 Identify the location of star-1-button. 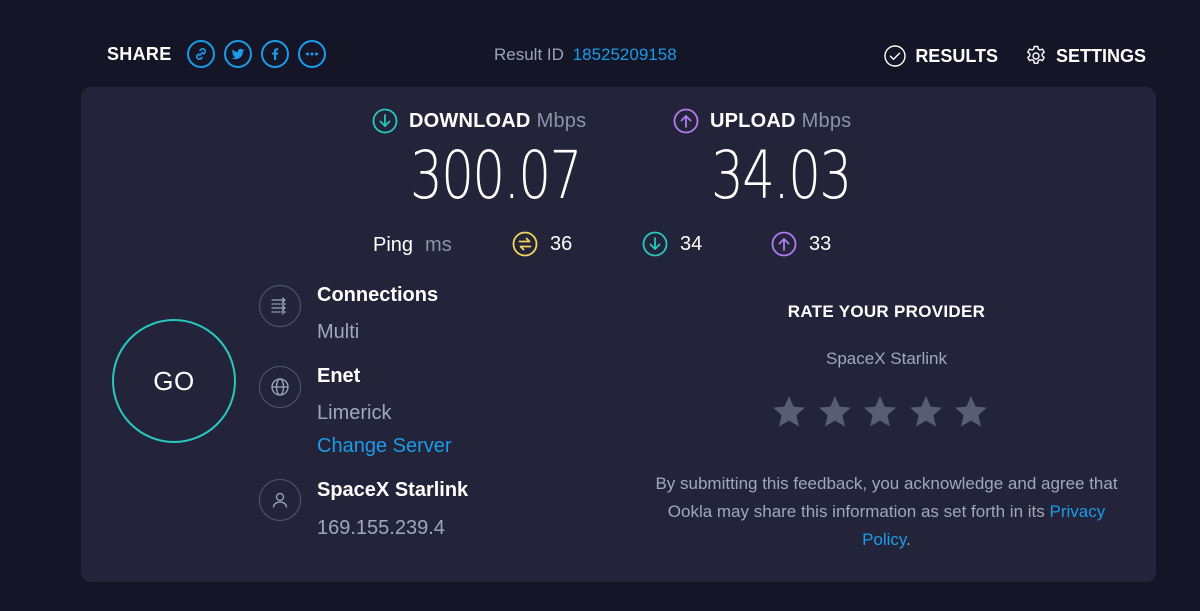
(789, 412).